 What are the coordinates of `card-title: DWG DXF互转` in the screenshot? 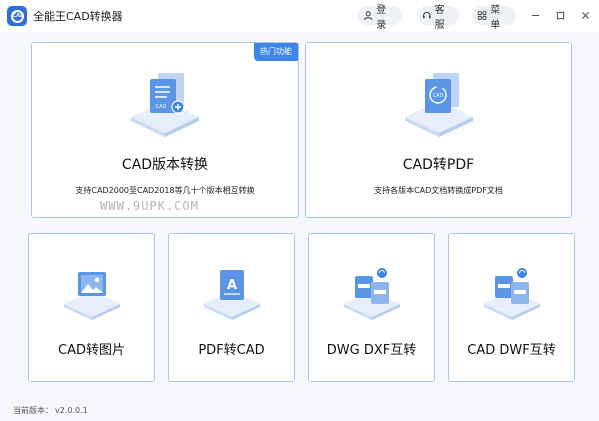 It's located at (371, 350).